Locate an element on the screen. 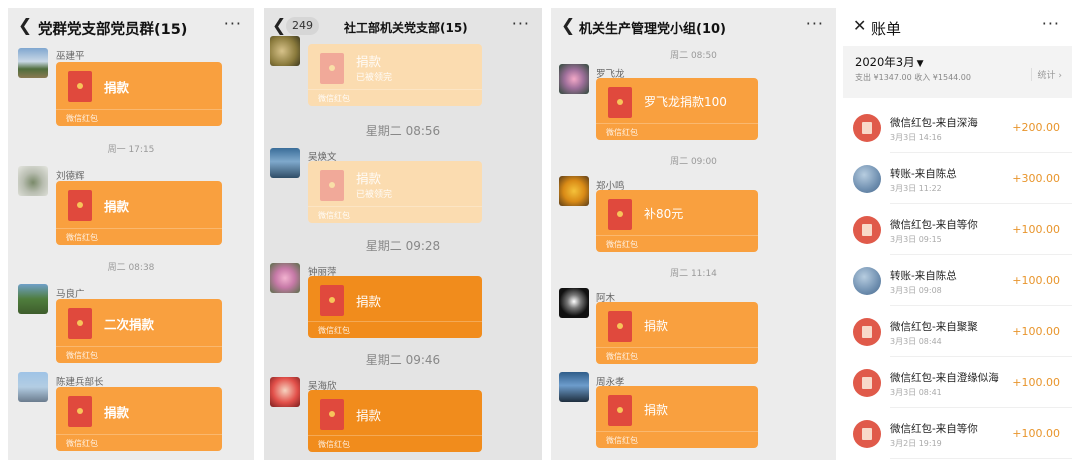  chat-header: ❮ 机关生产管理党小组(10) ··· is located at coordinates (693, 27).